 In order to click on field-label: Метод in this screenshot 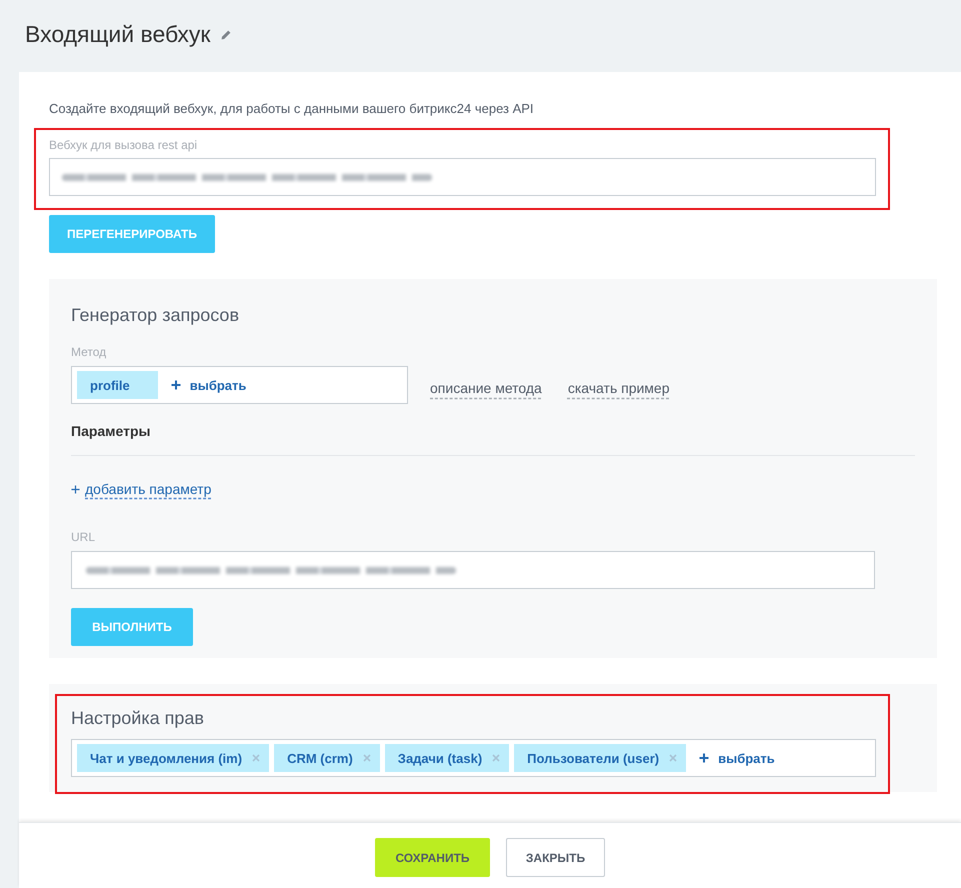, I will do `click(89, 352)`.